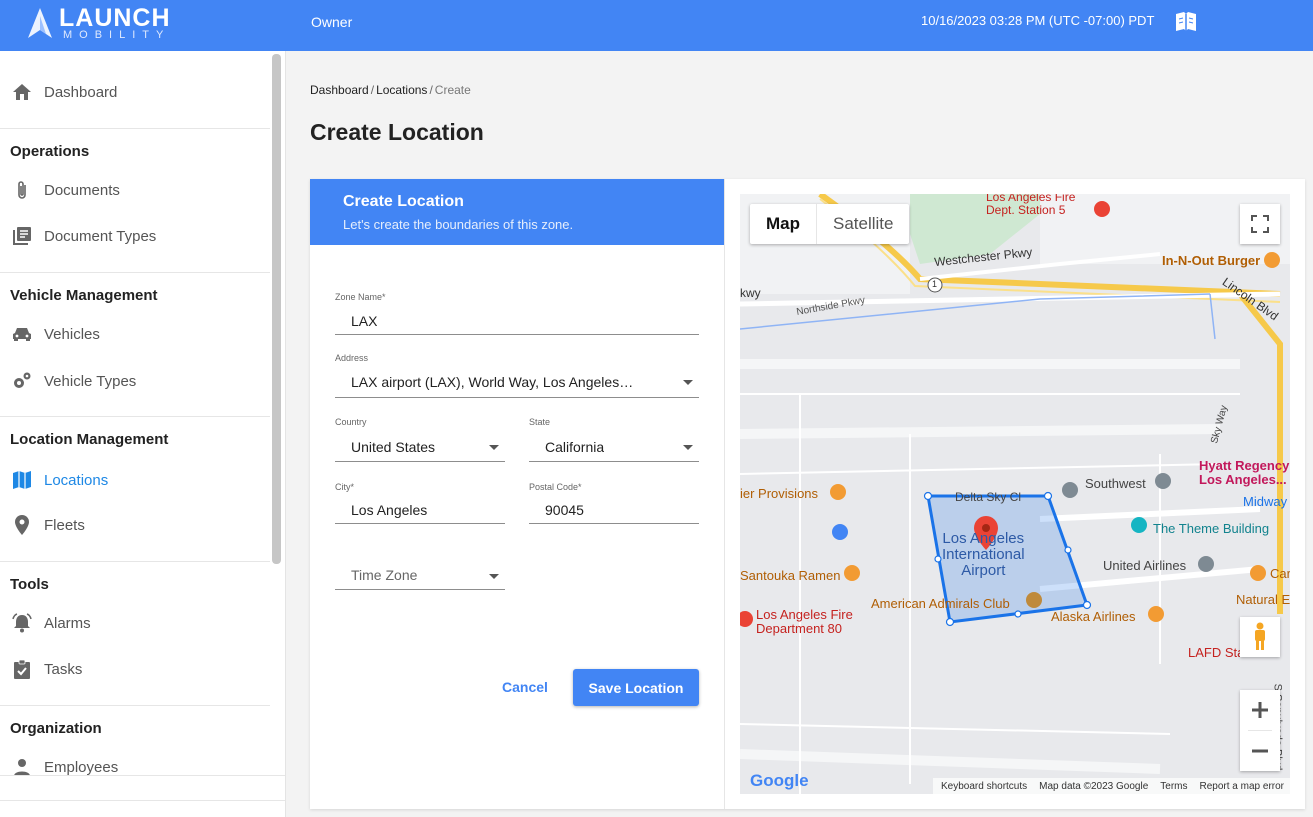 The image size is (1313, 817). What do you see at coordinates (452, 90) in the screenshot?
I see `breadcrumb-current: Create` at bounding box center [452, 90].